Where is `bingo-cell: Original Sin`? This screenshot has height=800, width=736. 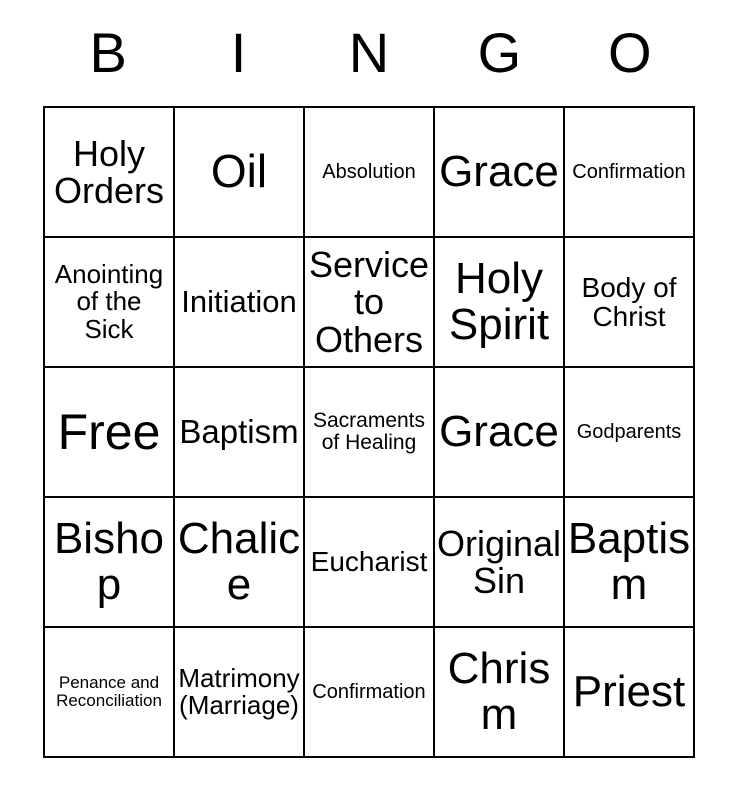
bingo-cell: Original Sin is located at coordinates (500, 563).